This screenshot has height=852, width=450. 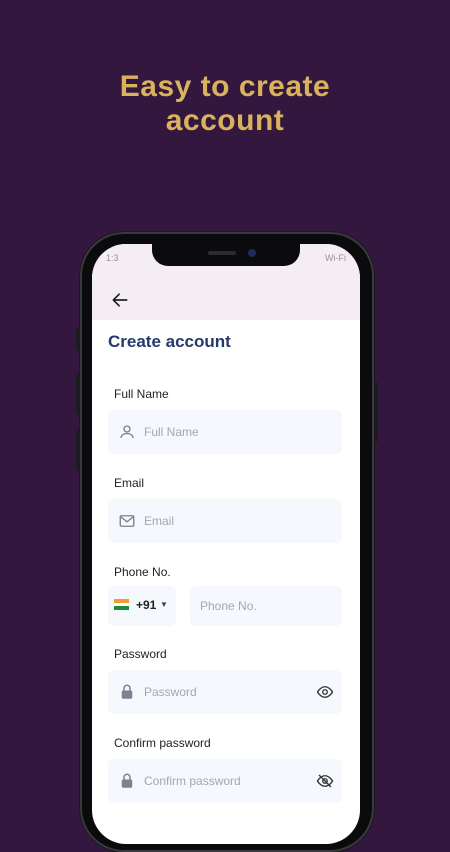 I want to click on password-placeholder: Password, so click(x=170, y=692).